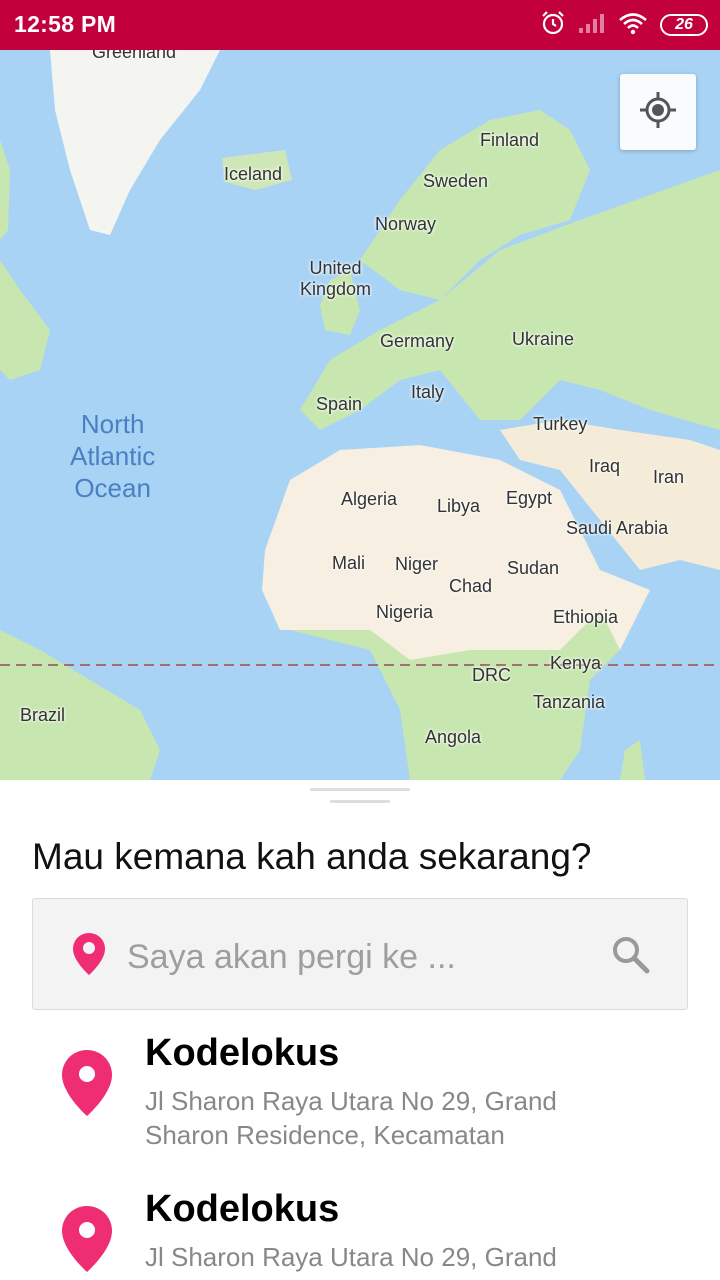 This screenshot has width=720, height=1280. What do you see at coordinates (405, 612) in the screenshot?
I see `map-label-nigeria: Nigeria` at bounding box center [405, 612].